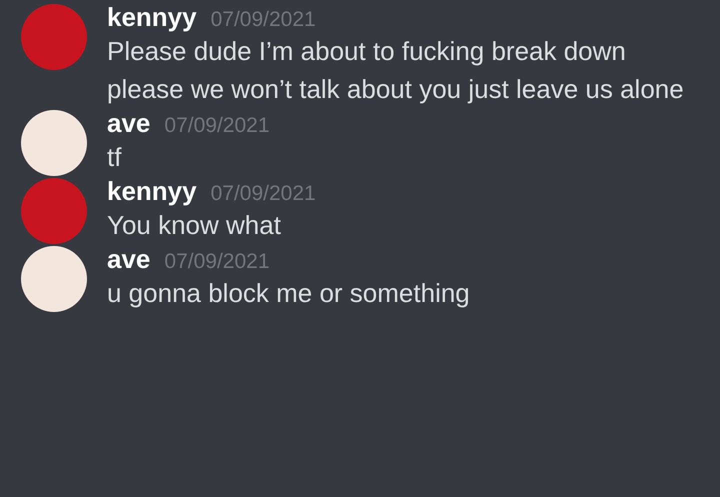  I want to click on message-text: tf, so click(114, 157).